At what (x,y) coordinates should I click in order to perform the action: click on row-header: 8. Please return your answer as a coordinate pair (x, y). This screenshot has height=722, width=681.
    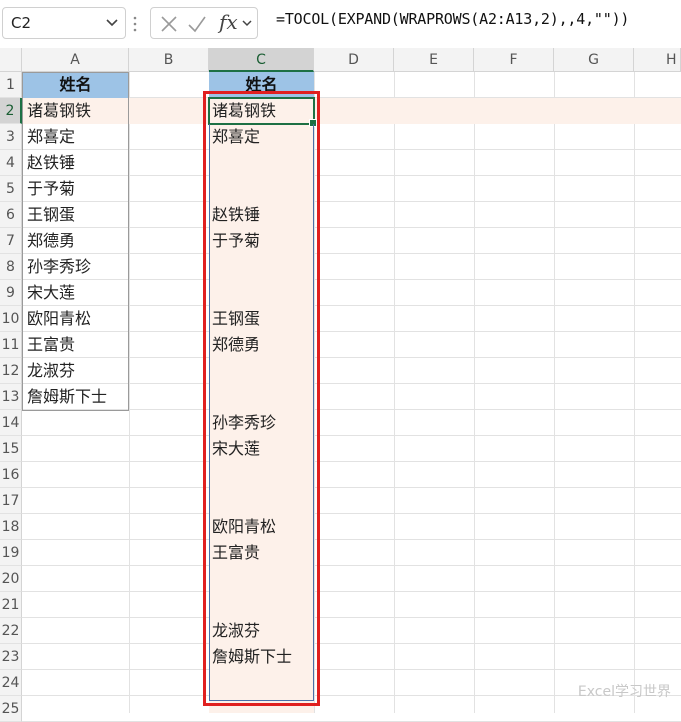
    Looking at the image, I should click on (11, 267).